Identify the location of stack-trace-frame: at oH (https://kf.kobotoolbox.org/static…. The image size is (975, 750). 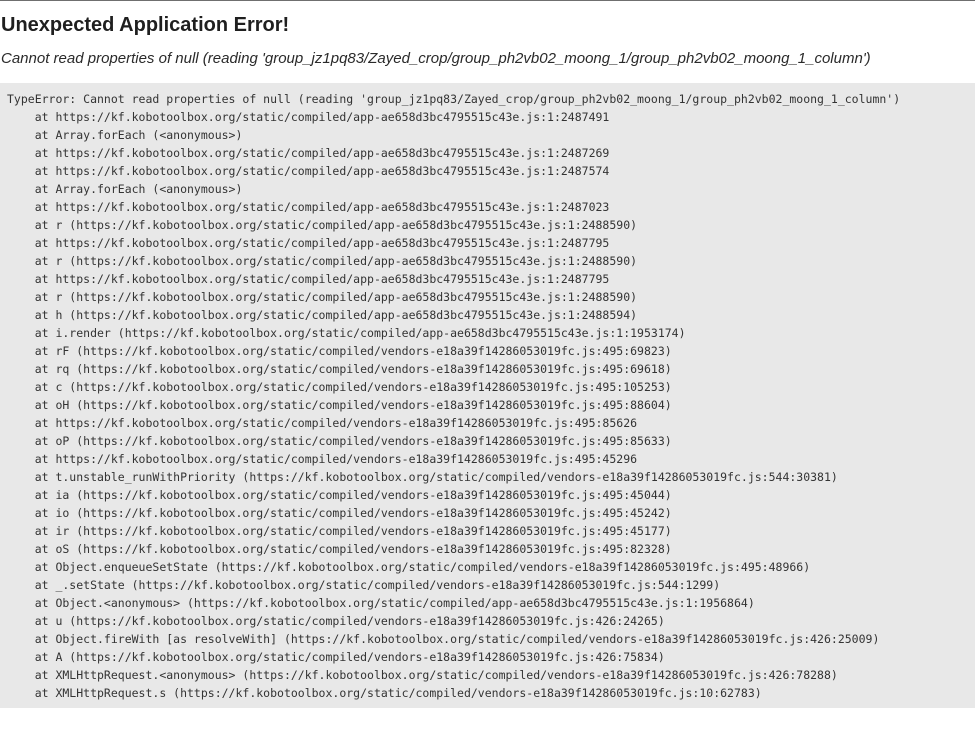
(339, 405).